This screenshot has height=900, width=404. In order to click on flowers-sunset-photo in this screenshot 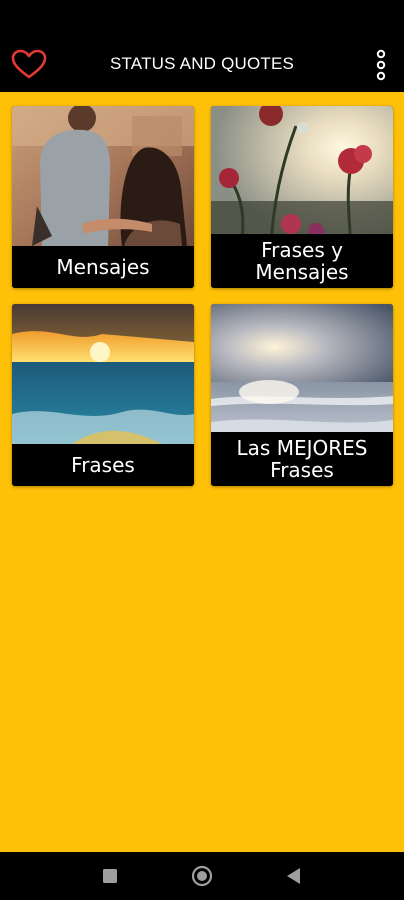, I will do `click(302, 176)`.